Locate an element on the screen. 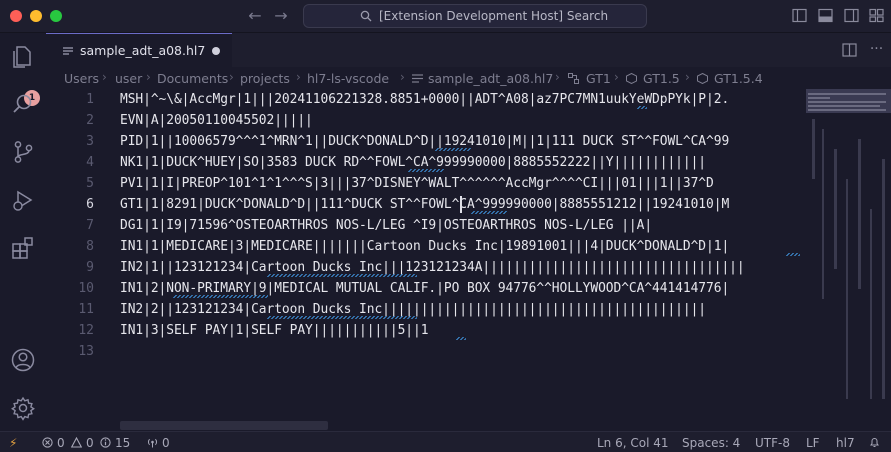 This screenshot has height=452, width=891. window-minimize-button is located at coordinates (36, 16).